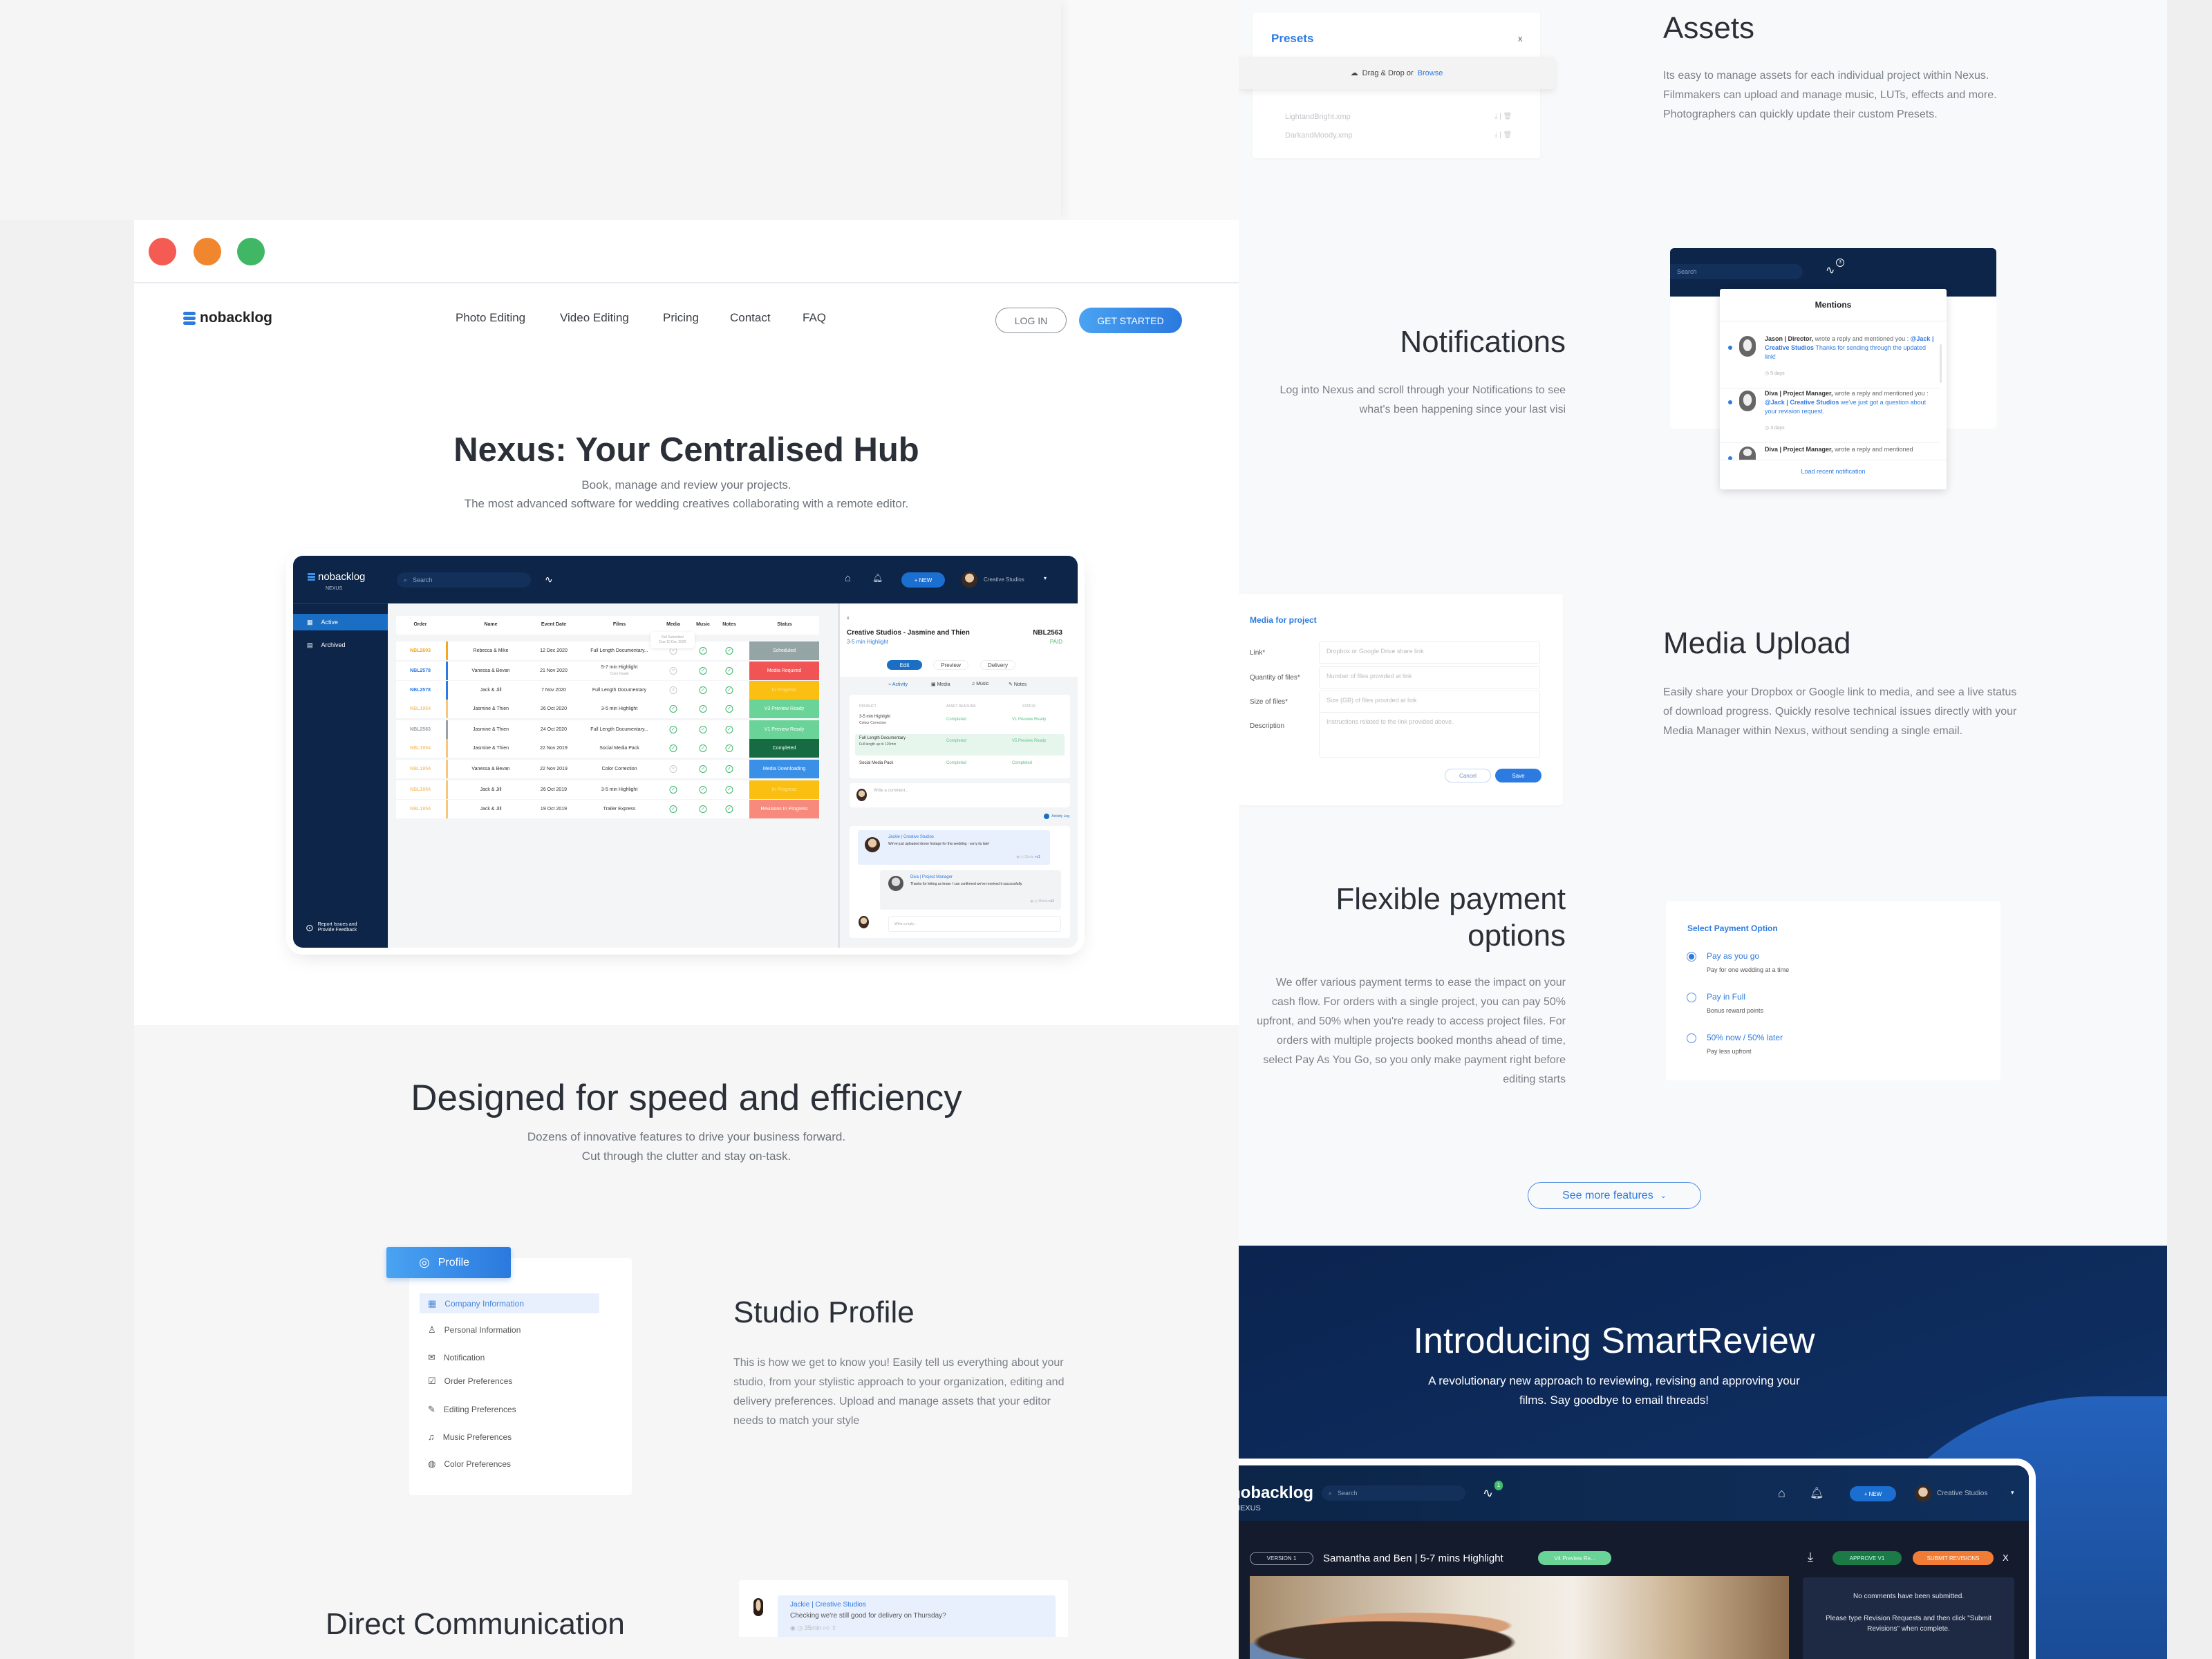  I want to click on profile-menu-item: ▦ Company Information, so click(509, 1303).